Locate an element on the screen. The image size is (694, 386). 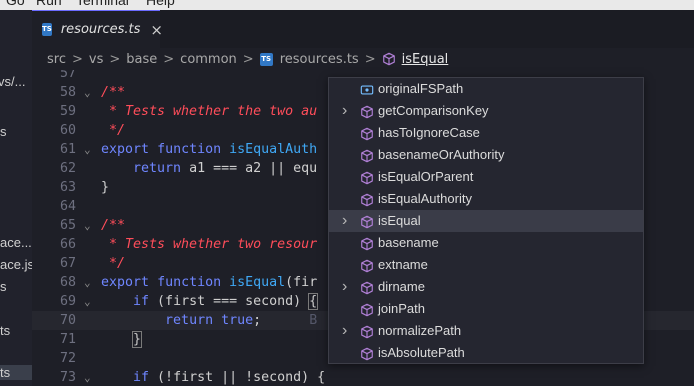
suggestion-item: › normalizePath is located at coordinates (486, 331).